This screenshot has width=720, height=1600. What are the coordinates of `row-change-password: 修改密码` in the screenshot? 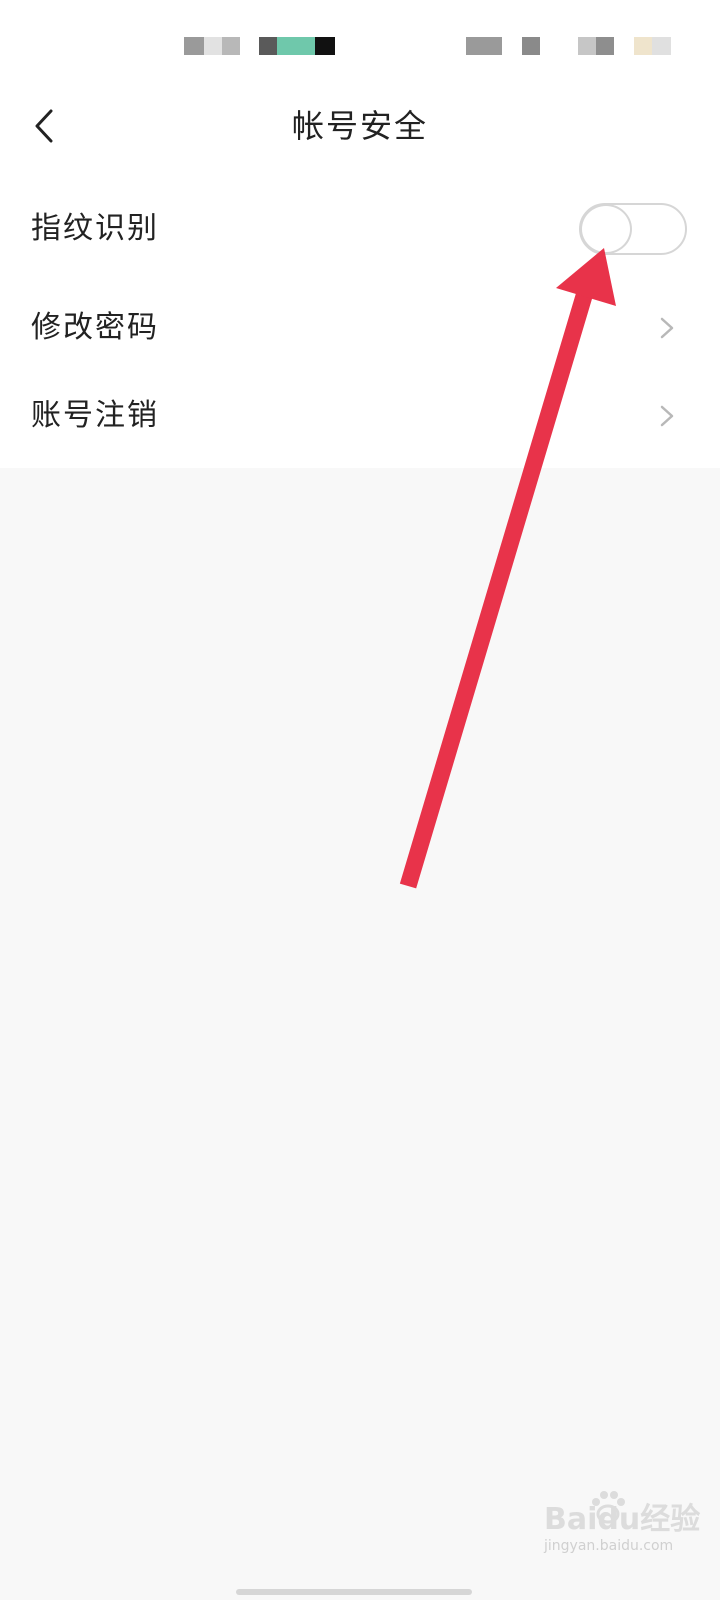 It's located at (360, 328).